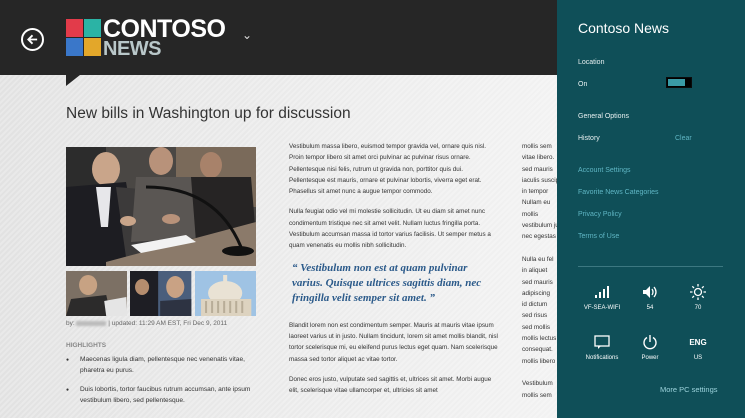 The width and height of the screenshot is (745, 418). Describe the element at coordinates (538, 259) in the screenshot. I see `column-text-line: Nulla eu fel` at that location.